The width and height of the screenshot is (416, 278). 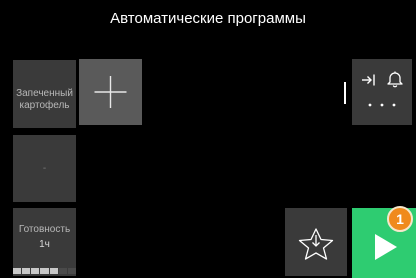 I want to click on program-tile-baked-potato: Запеченный картофель, so click(x=44, y=94).